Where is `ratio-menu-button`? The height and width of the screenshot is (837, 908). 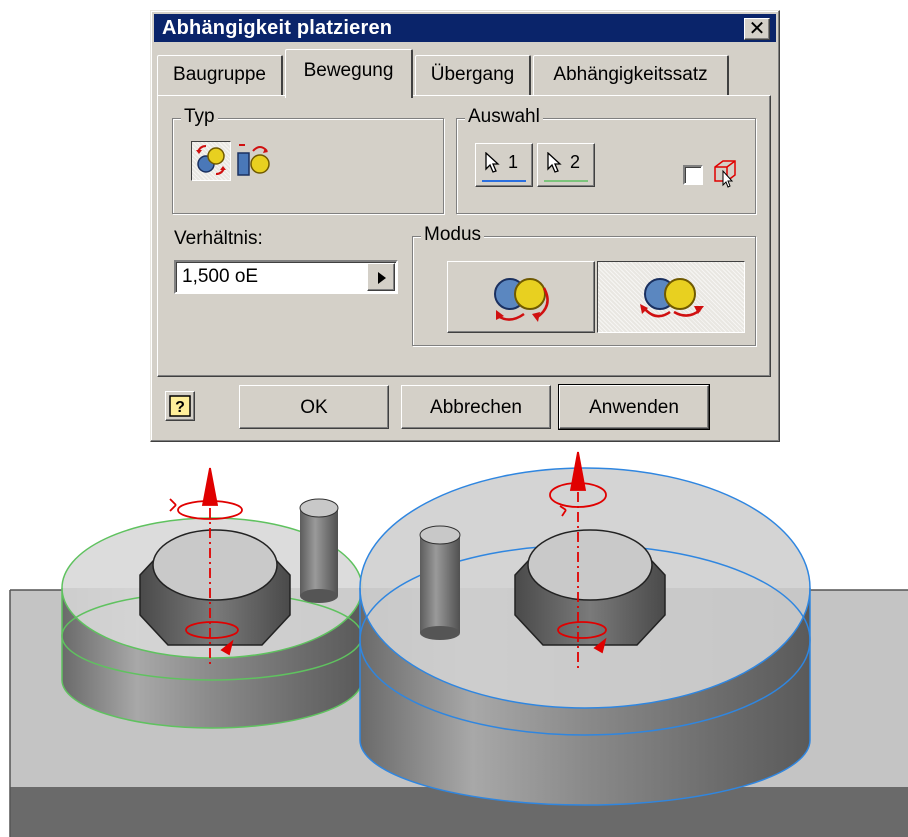
ratio-menu-button is located at coordinates (381, 277).